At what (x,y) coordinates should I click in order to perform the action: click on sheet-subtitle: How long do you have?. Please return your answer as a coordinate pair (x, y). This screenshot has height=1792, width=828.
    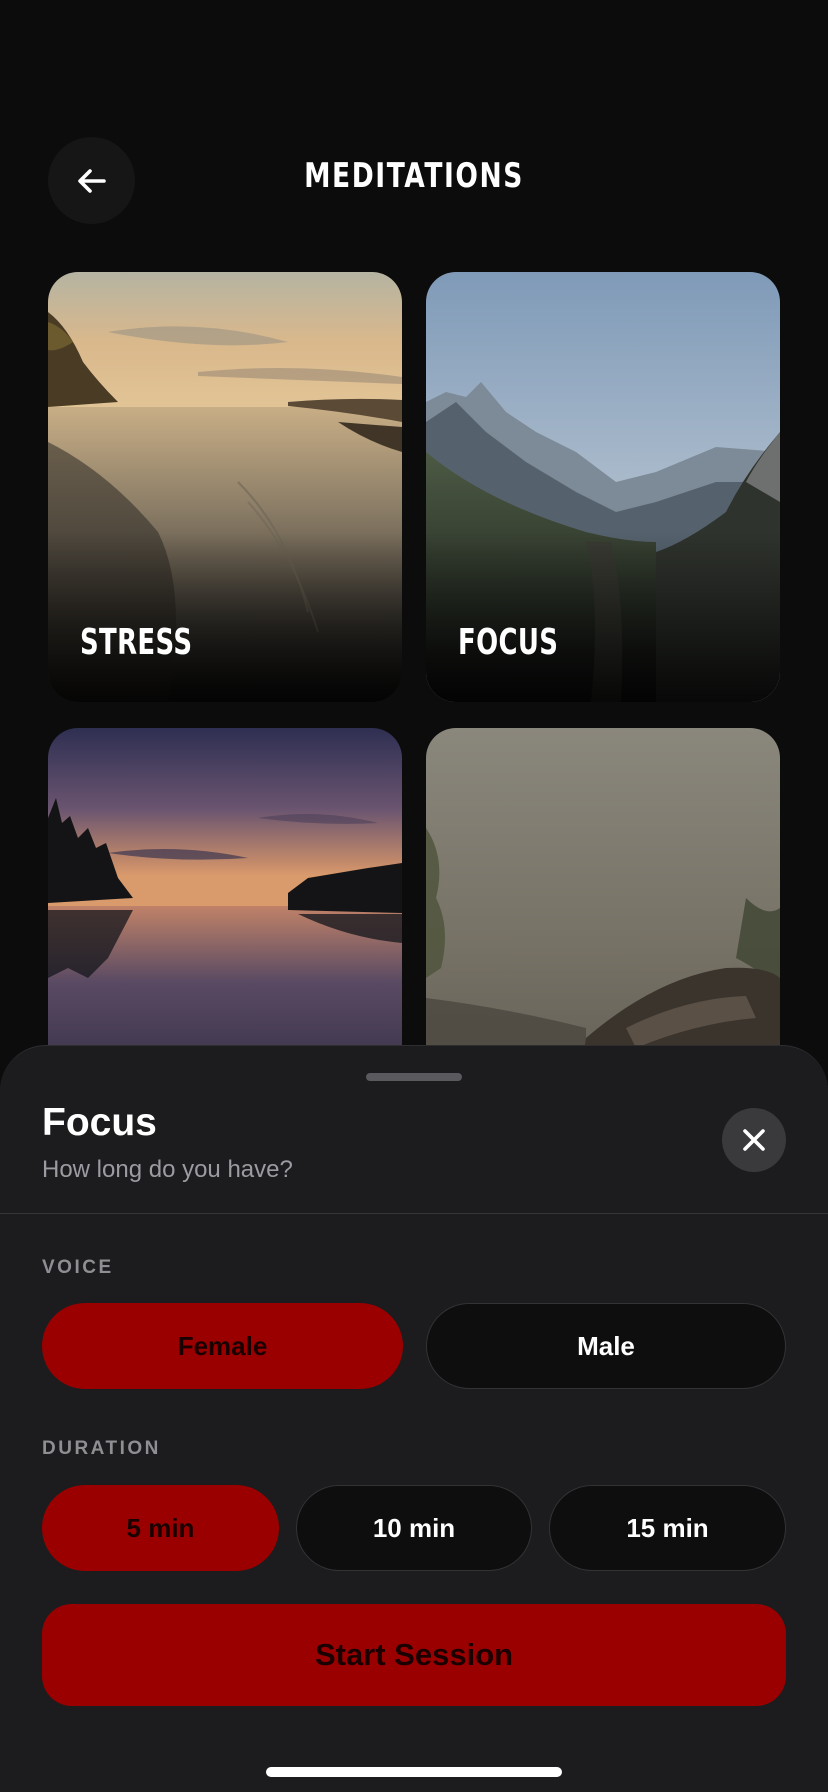
    Looking at the image, I should click on (167, 1169).